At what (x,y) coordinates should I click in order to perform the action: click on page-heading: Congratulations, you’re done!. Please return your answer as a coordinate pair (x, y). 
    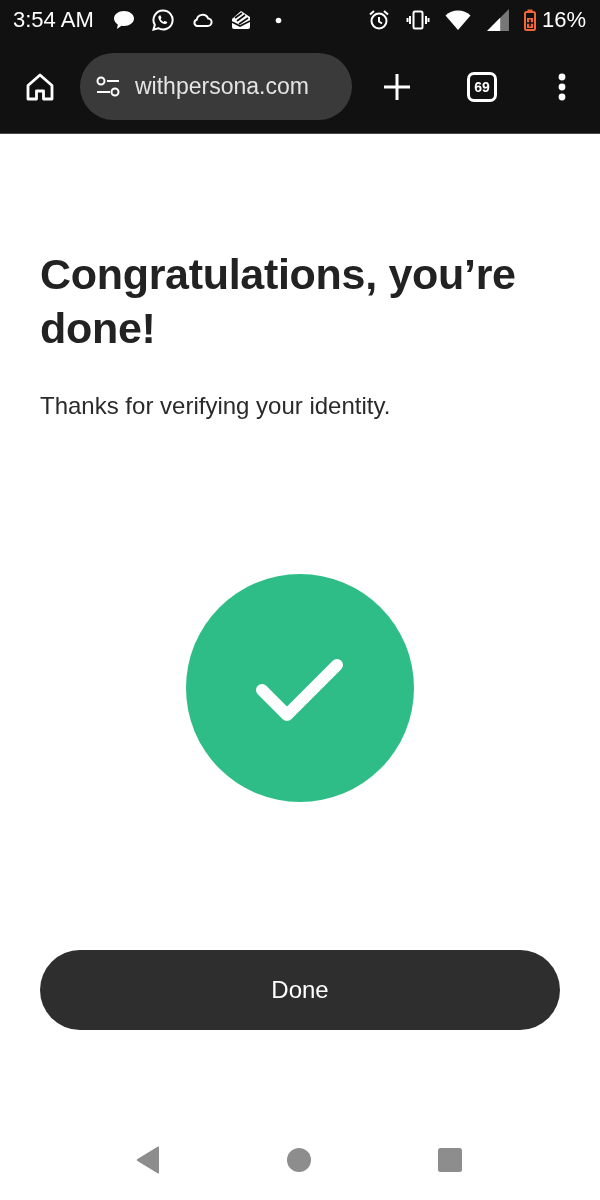
    Looking at the image, I should click on (278, 301).